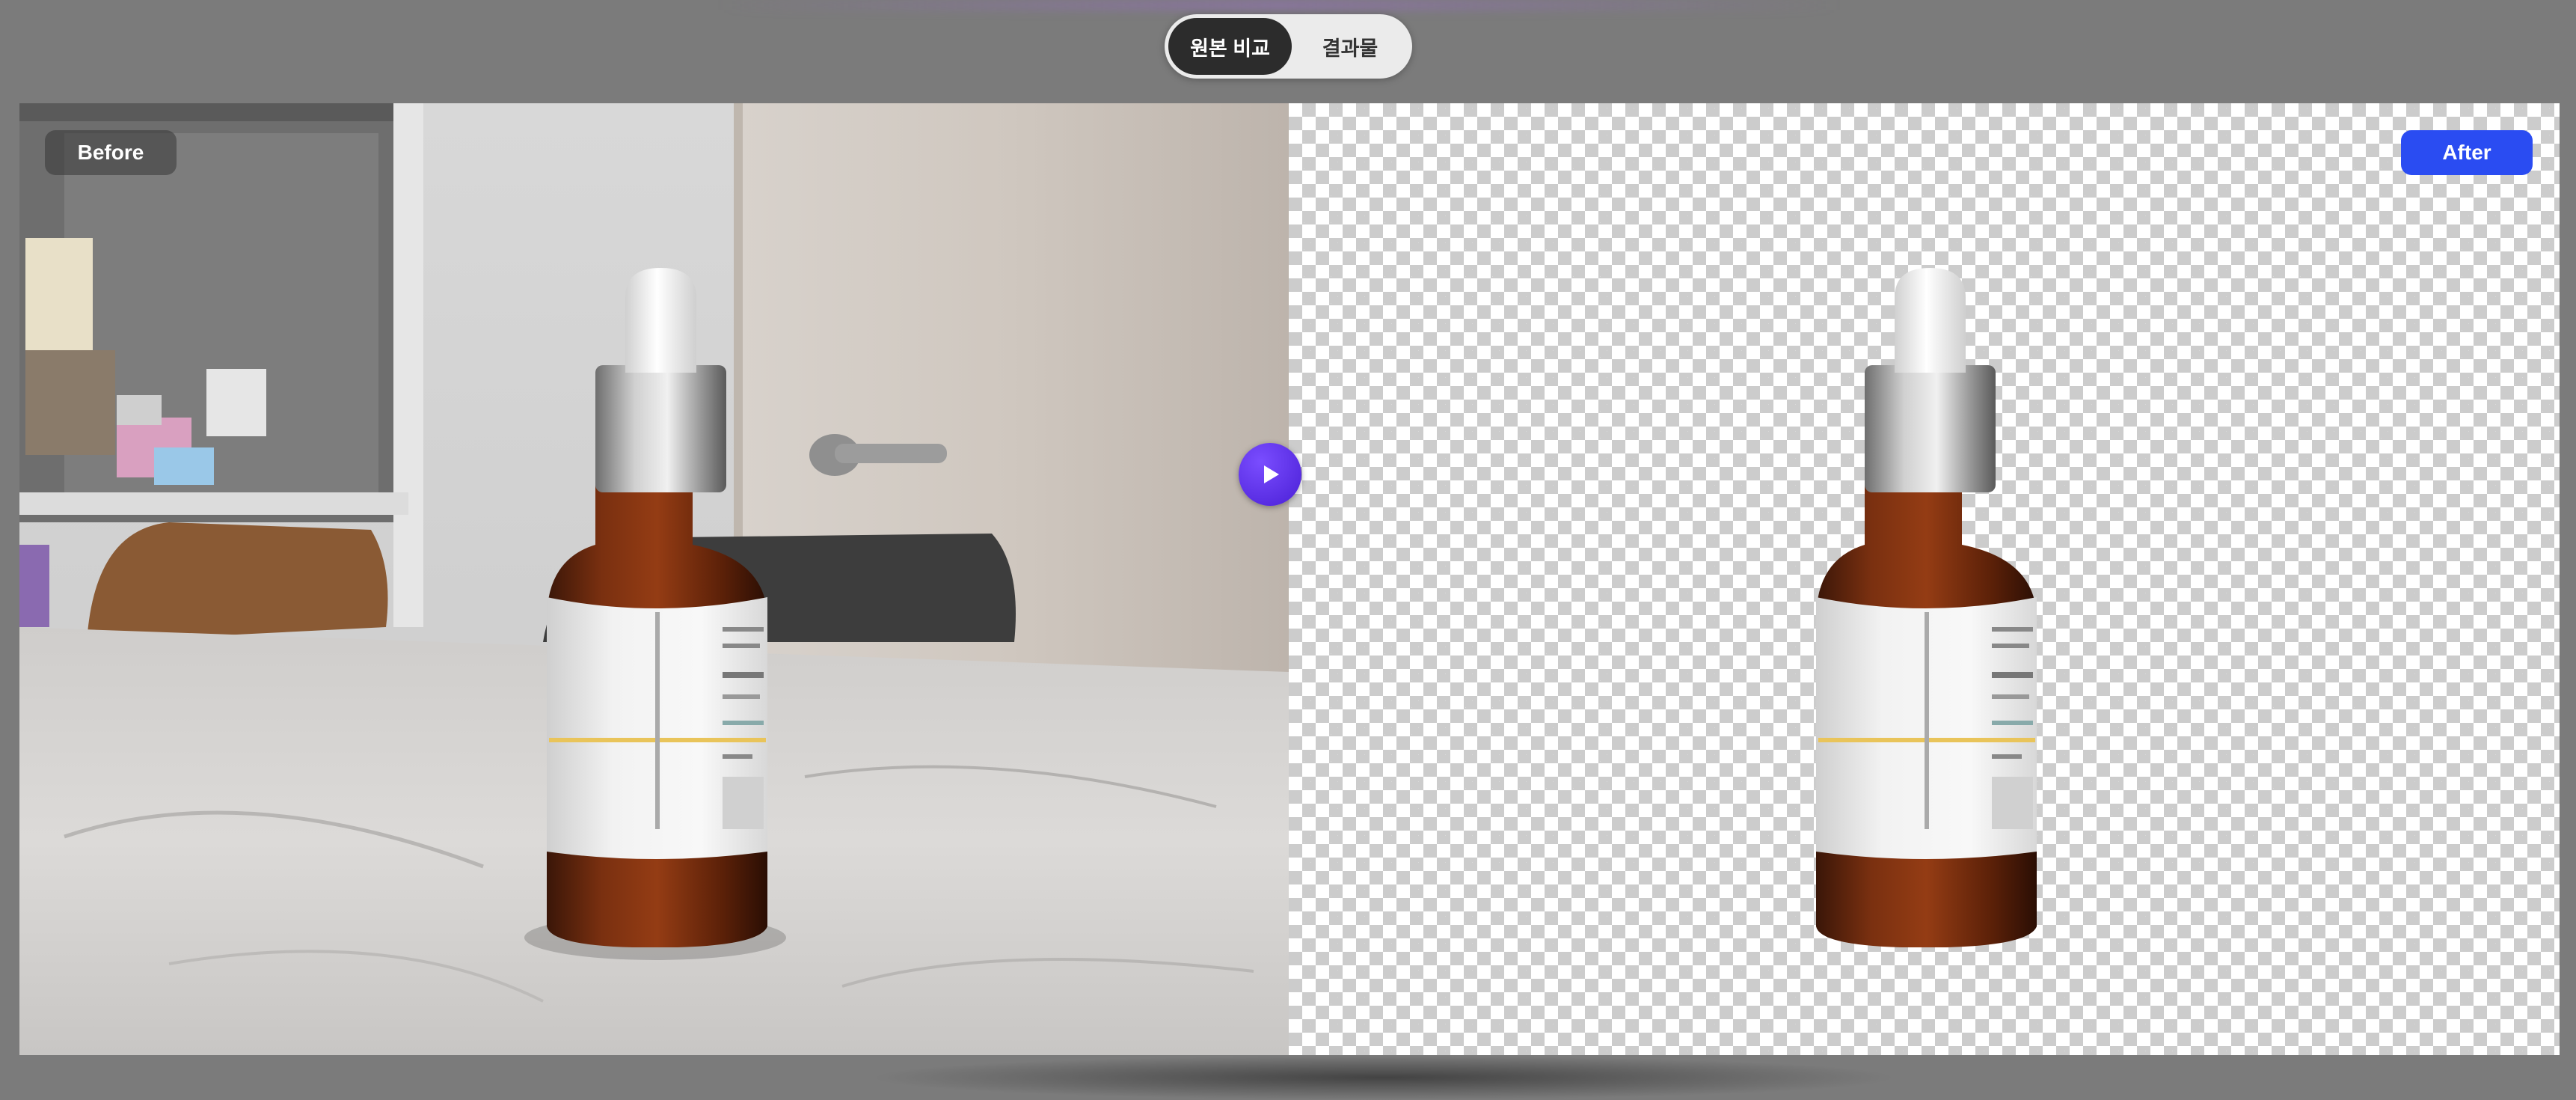 This screenshot has width=2576, height=1100. Describe the element at coordinates (1384, 1078) in the screenshot. I see `bottom-shadow-decoration` at that location.